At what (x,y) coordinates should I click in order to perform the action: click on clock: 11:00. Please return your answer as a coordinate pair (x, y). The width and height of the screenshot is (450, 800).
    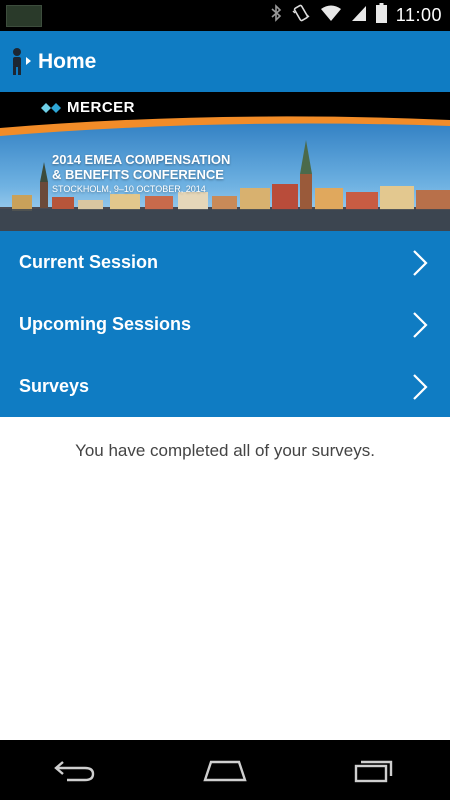
    Looking at the image, I should click on (418, 15).